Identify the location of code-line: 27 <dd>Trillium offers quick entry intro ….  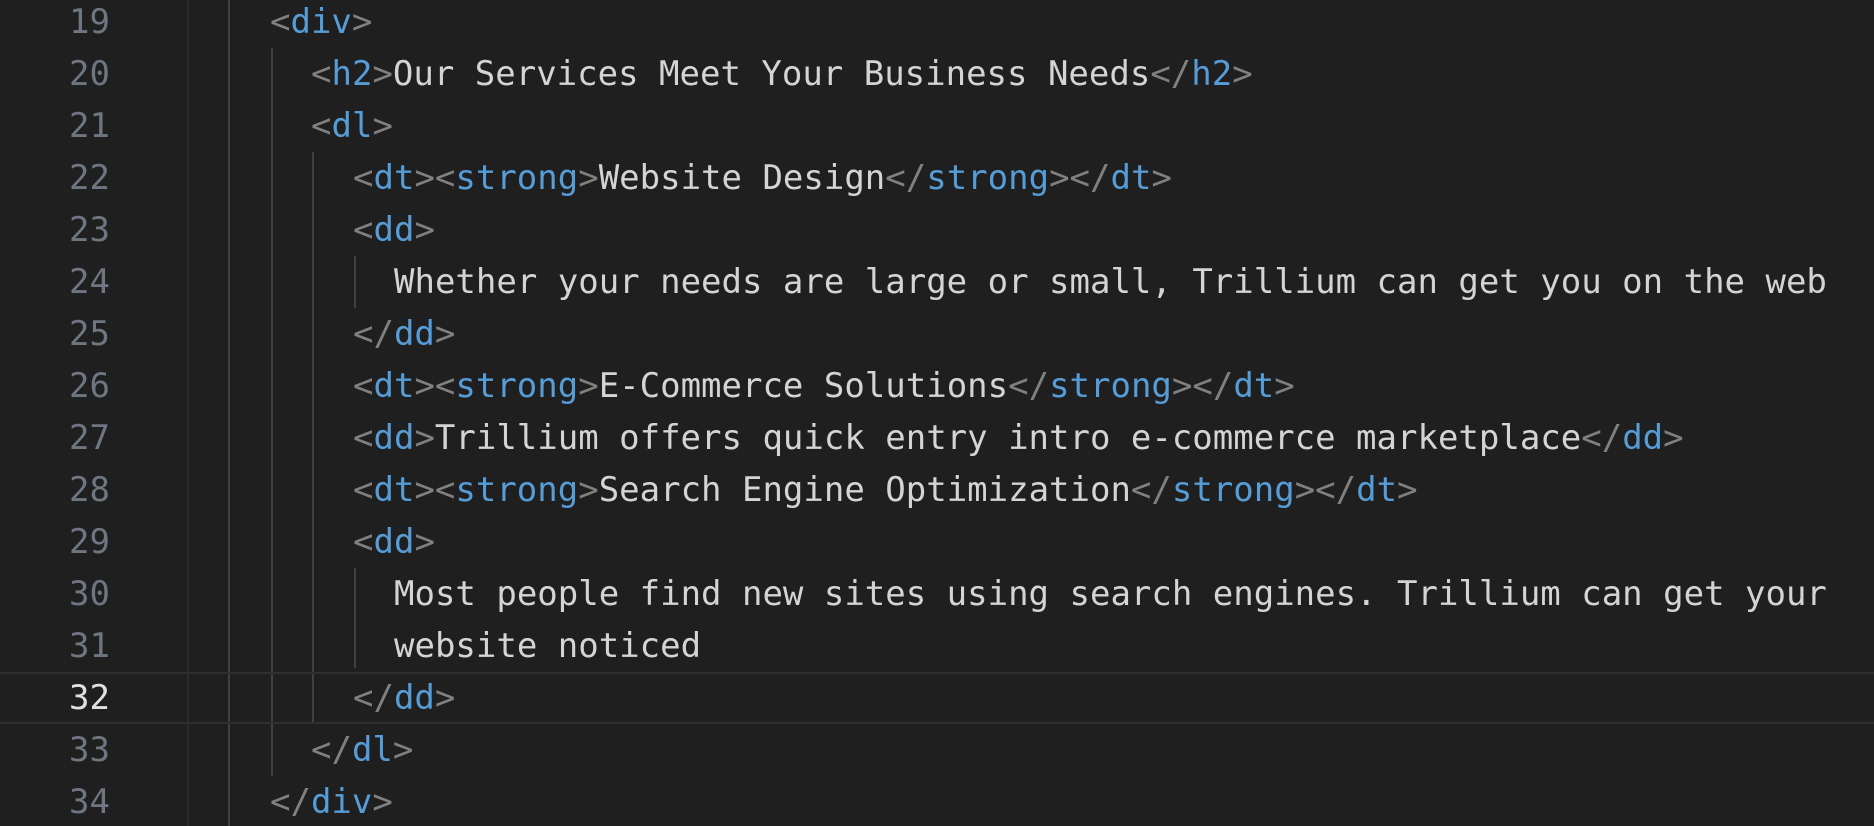
(937, 438).